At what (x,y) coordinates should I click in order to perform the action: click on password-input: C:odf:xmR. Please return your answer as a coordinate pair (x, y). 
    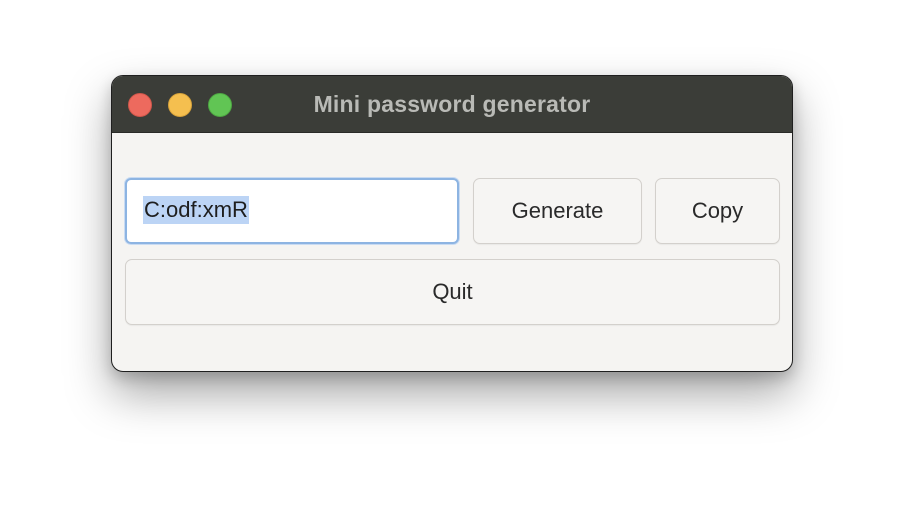
    Looking at the image, I should click on (292, 211).